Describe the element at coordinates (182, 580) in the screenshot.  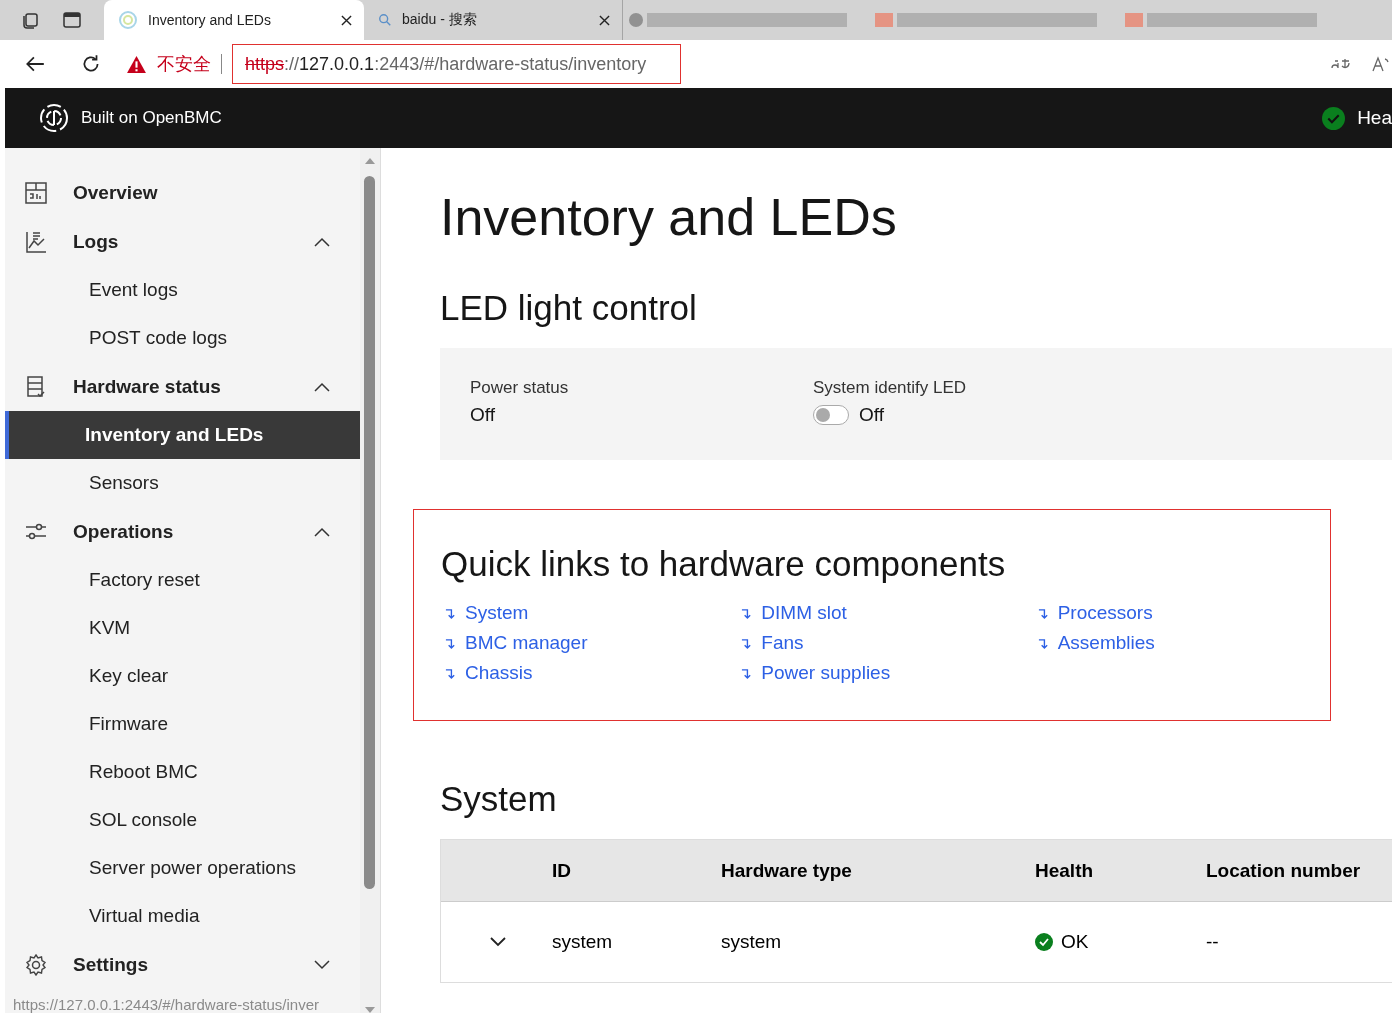
I see `nav-subitem: Factory reset` at that location.